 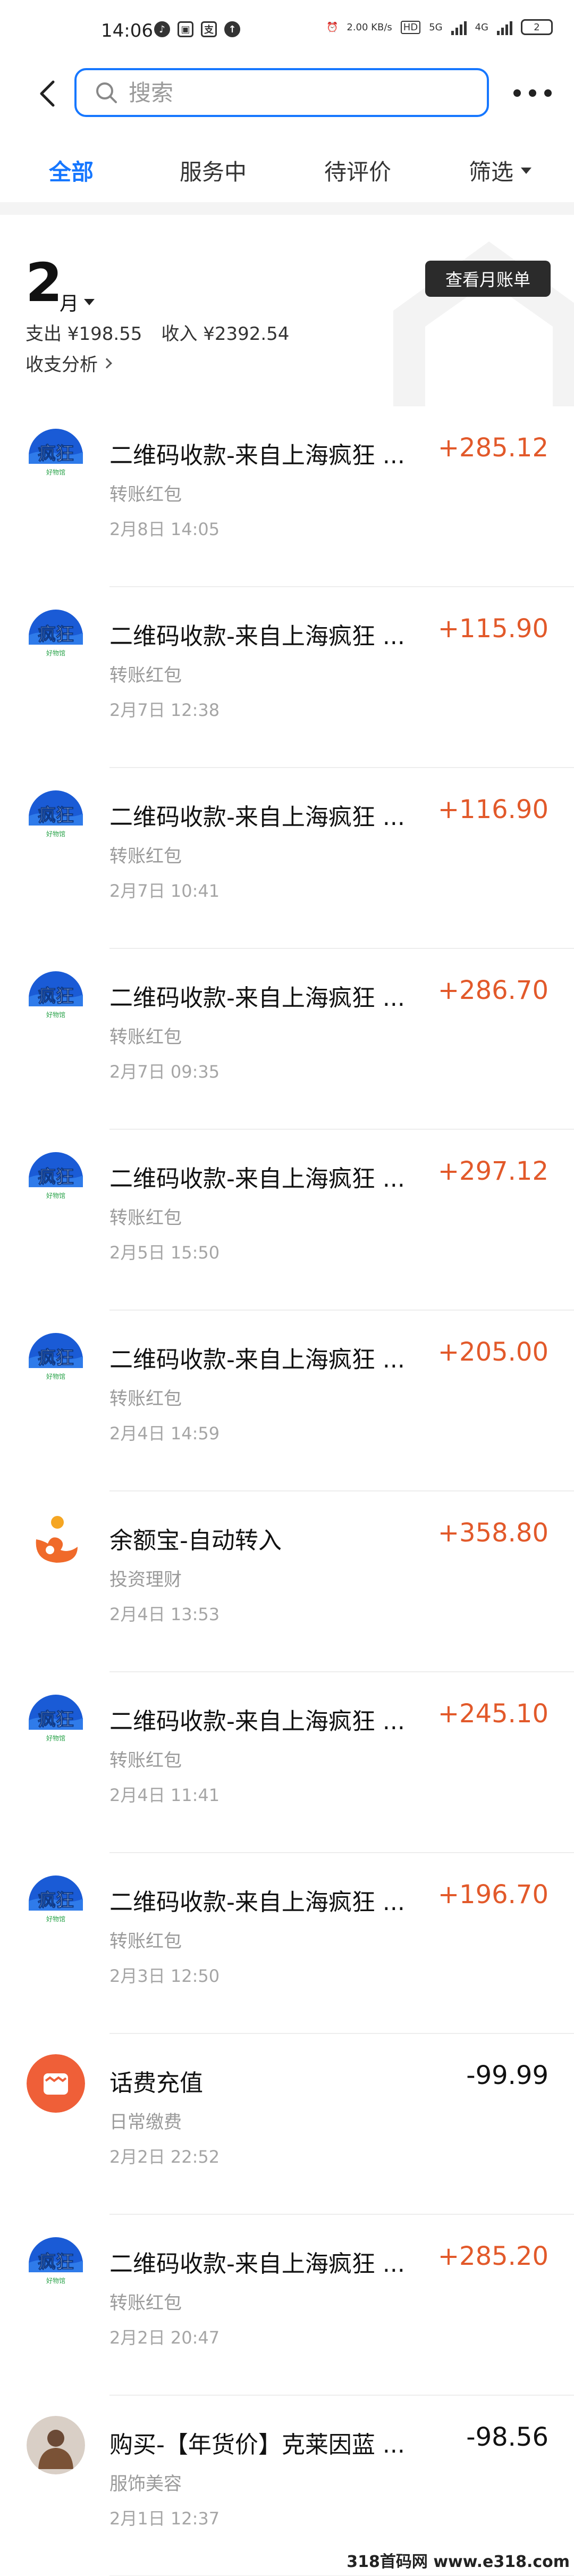 What do you see at coordinates (56, 1541) in the screenshot?
I see `yuebao-icon` at bounding box center [56, 1541].